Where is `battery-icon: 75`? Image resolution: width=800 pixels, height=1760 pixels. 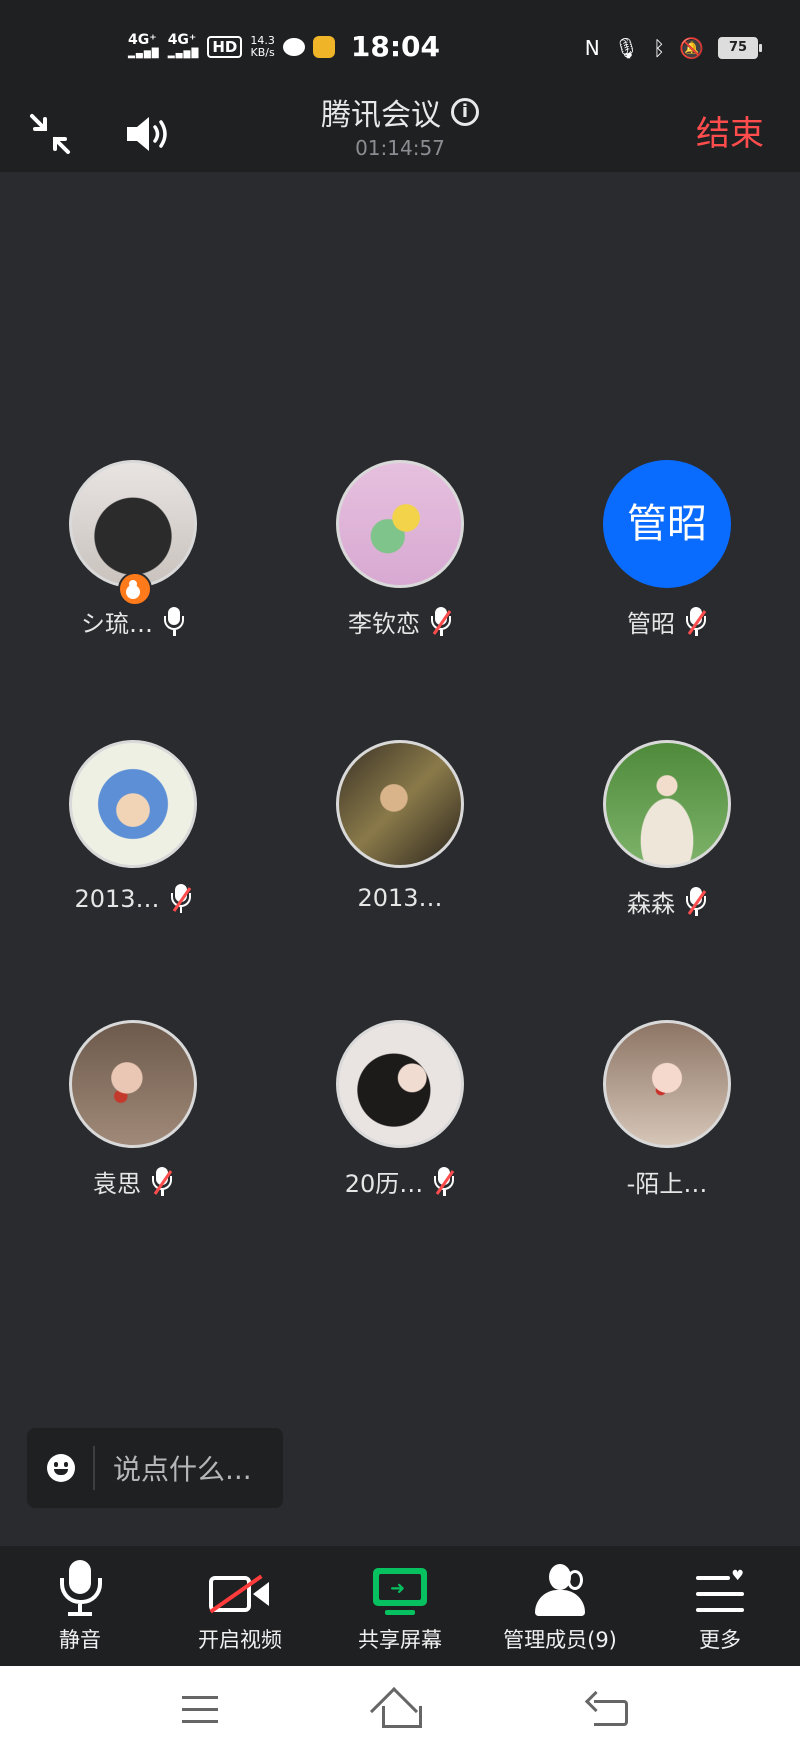 battery-icon: 75 is located at coordinates (740, 48).